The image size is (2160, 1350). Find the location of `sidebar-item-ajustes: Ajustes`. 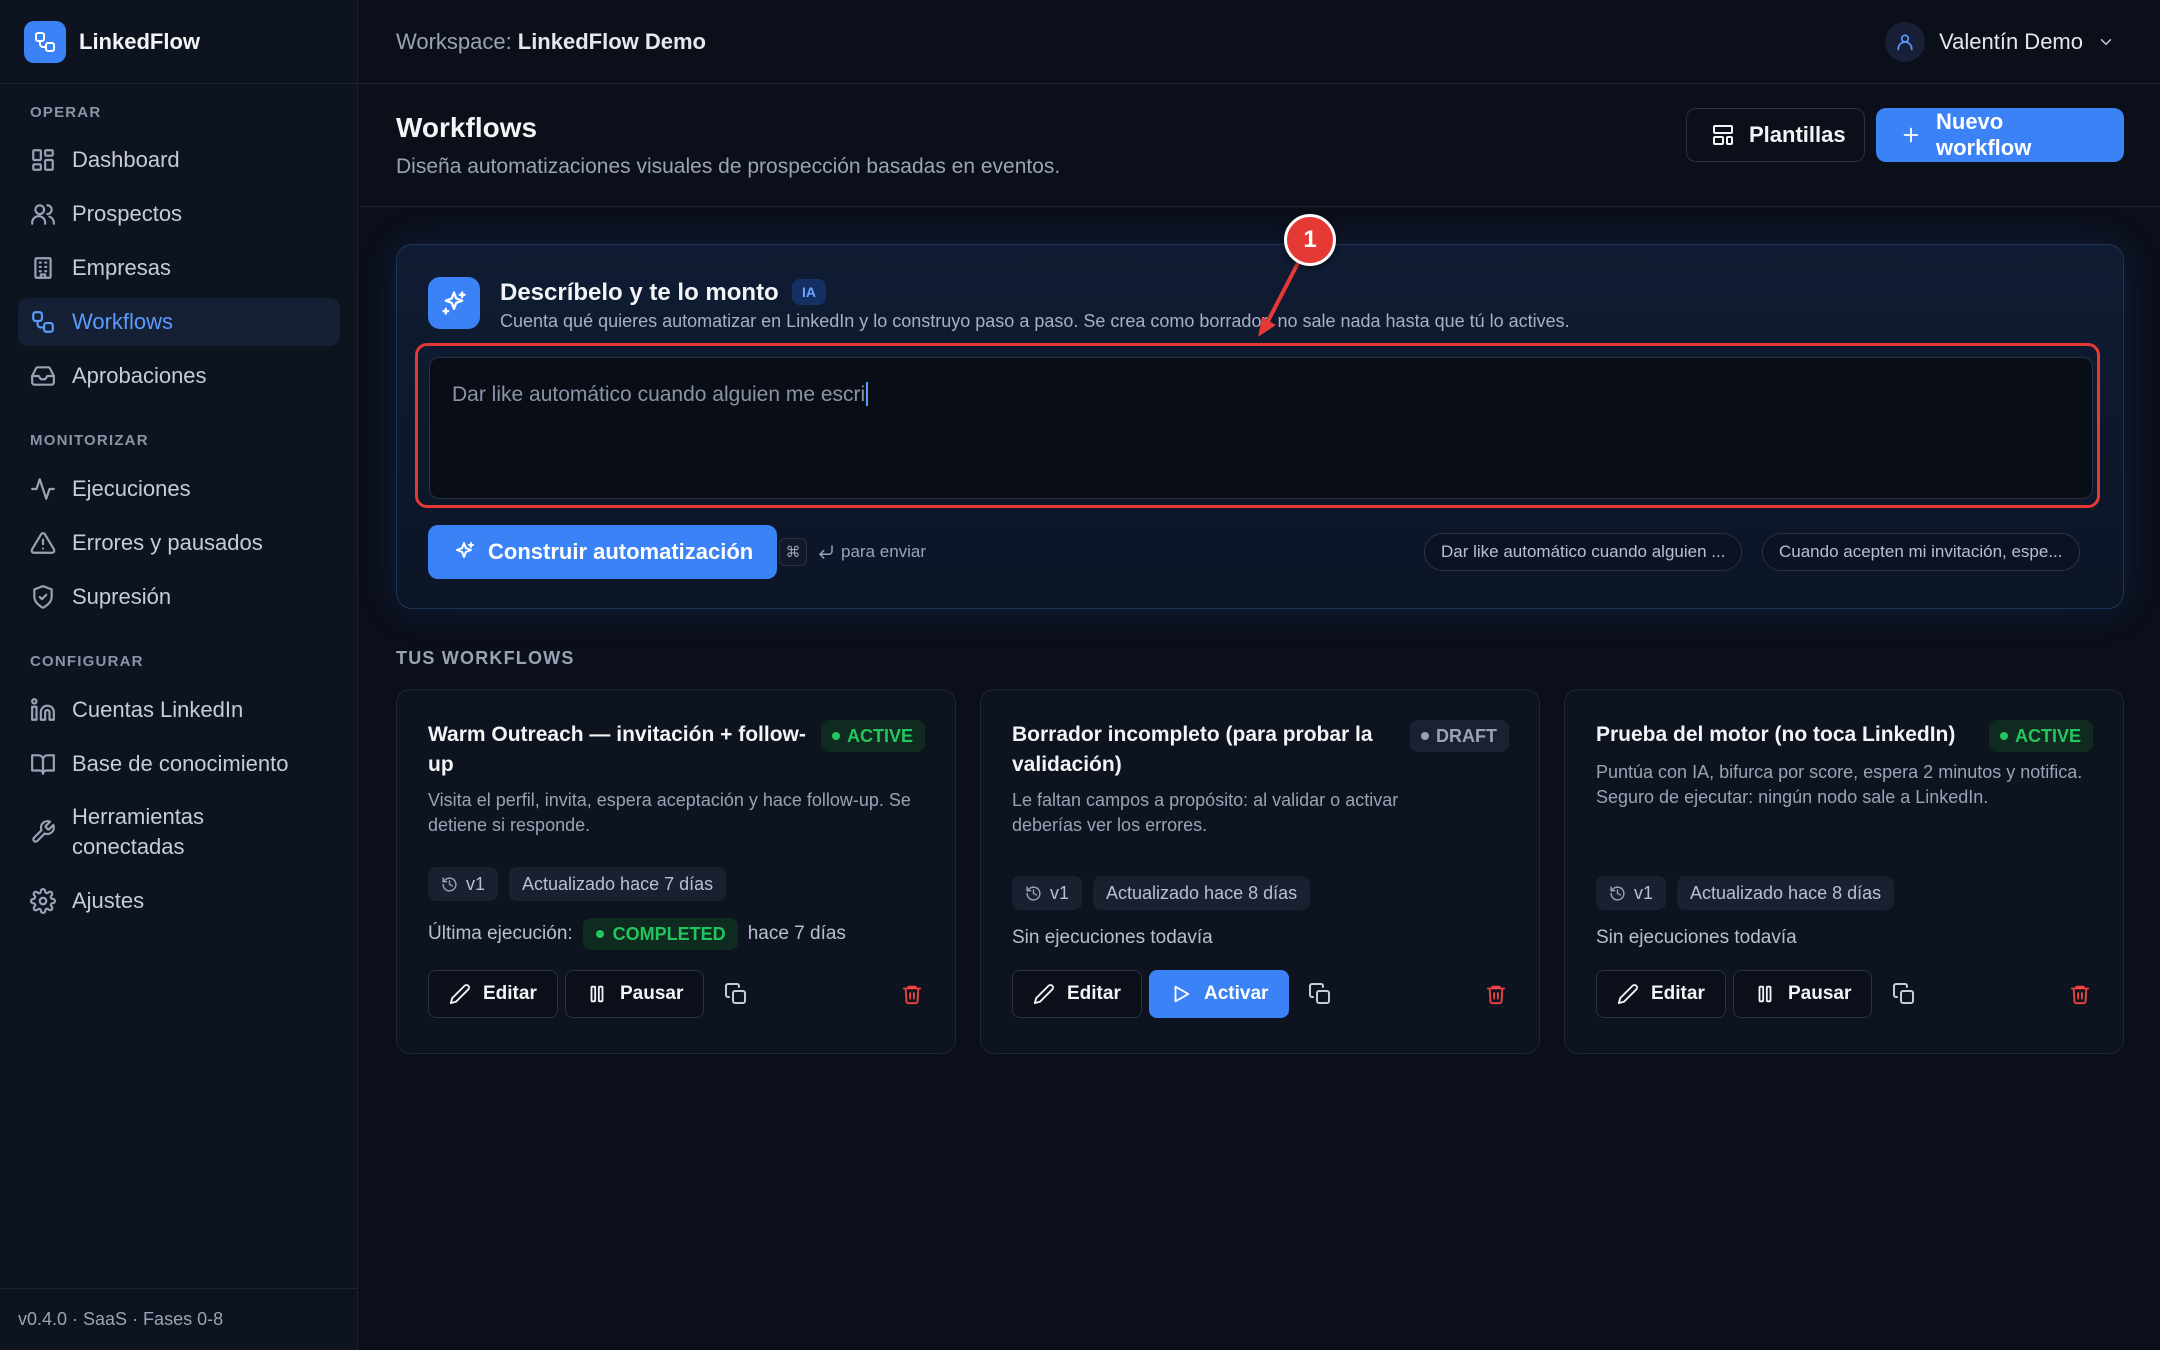

sidebar-item-ajustes: Ajustes is located at coordinates (179, 901).